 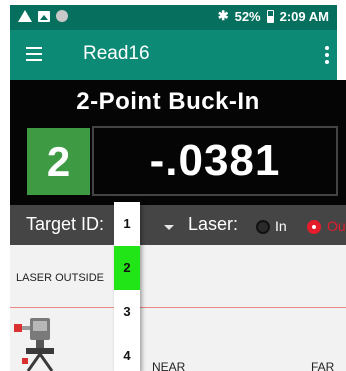 I want to click on reading-display: -.0381, so click(x=215, y=161).